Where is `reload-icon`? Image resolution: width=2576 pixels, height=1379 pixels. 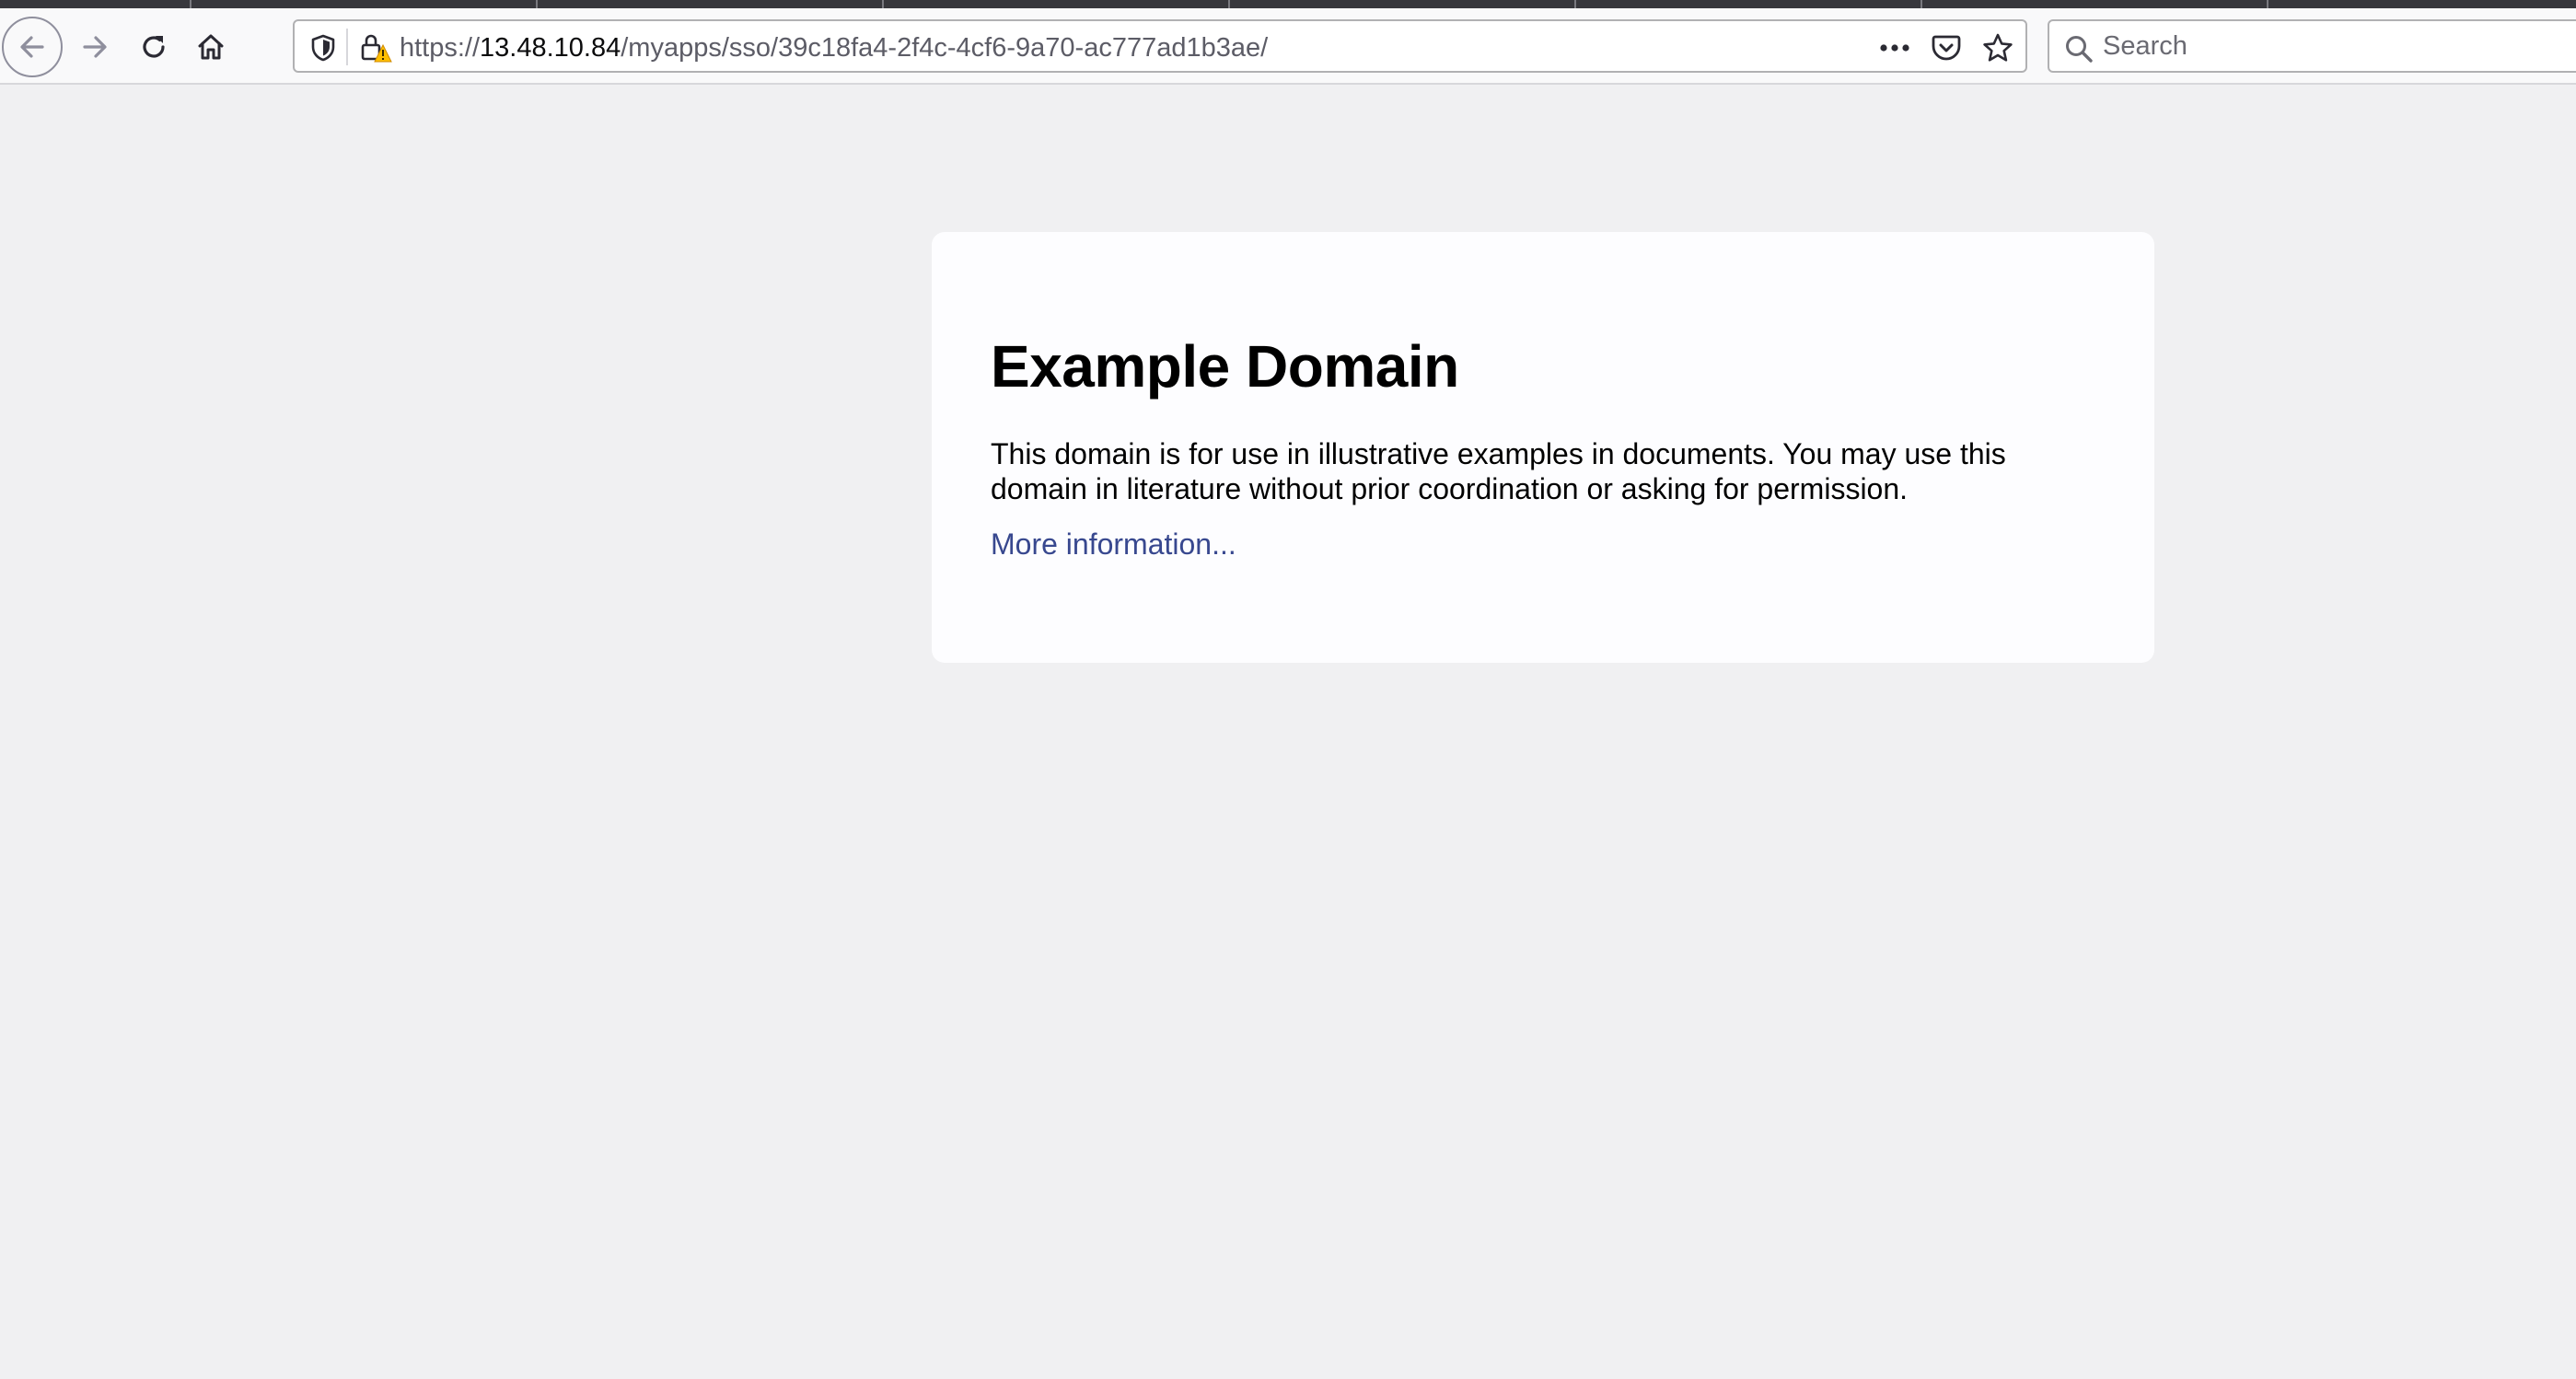 reload-icon is located at coordinates (154, 47).